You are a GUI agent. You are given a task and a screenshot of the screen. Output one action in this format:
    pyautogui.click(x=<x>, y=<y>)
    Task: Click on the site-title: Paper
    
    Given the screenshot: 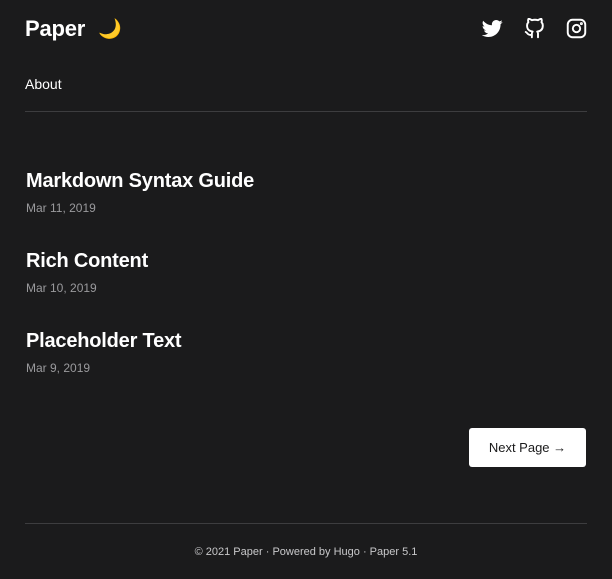 What is the action you would take?
    pyautogui.click(x=55, y=28)
    